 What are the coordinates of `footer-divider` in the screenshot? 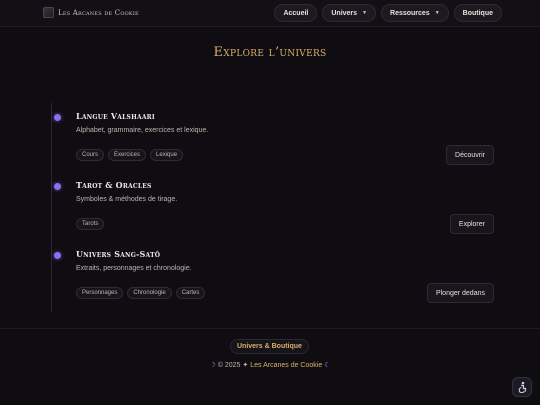 It's located at (270, 328).